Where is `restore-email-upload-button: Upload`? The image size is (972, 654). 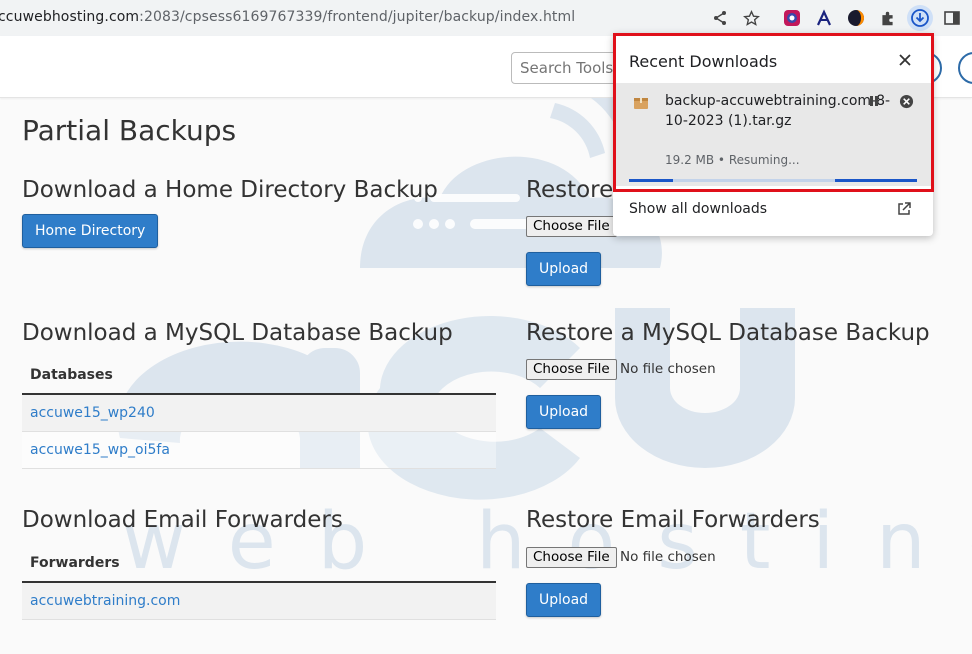
restore-email-upload-button: Upload is located at coordinates (564, 600).